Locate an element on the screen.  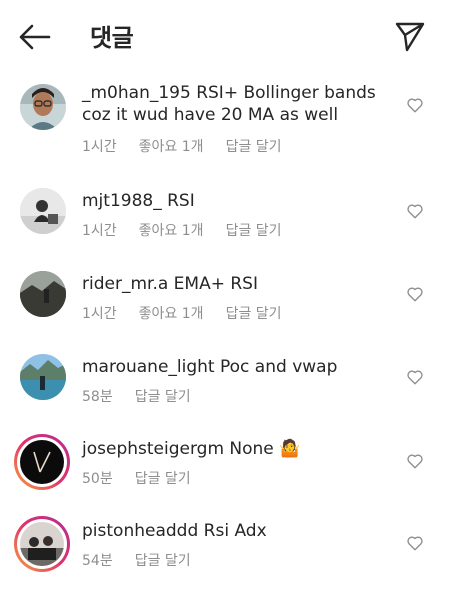
comment-item: pistonheaddd Rsi Adx 54분 답글 달기 is located at coordinates (225, 547).